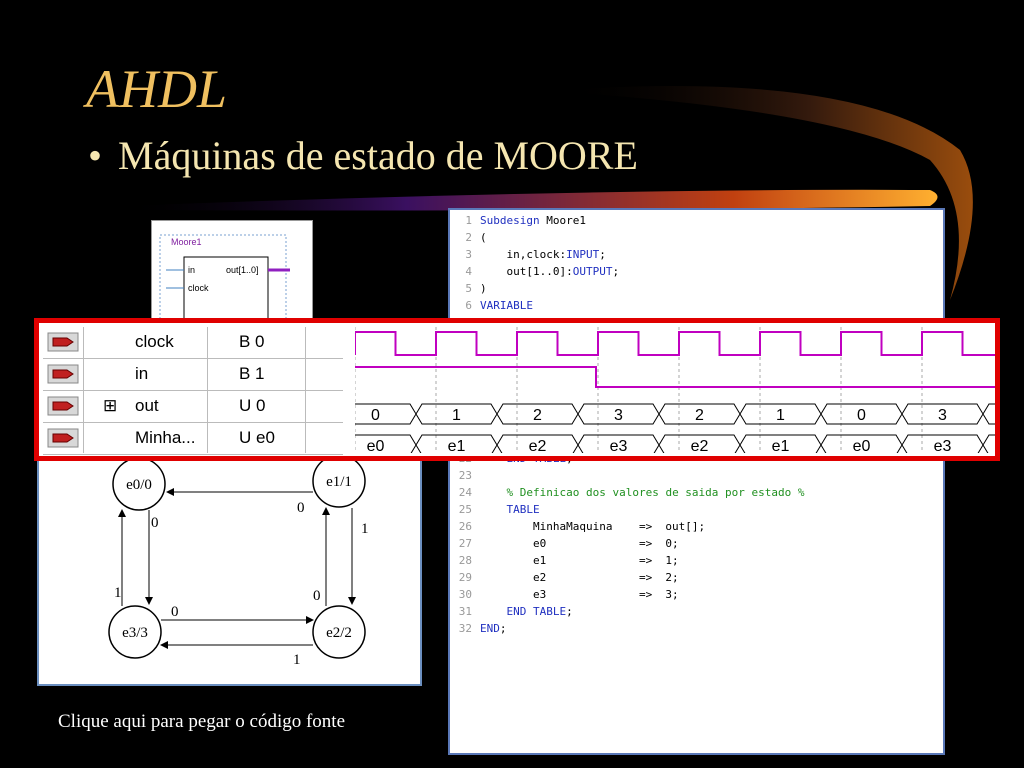  I want to click on symbol-input-clock: clock, so click(198, 288).